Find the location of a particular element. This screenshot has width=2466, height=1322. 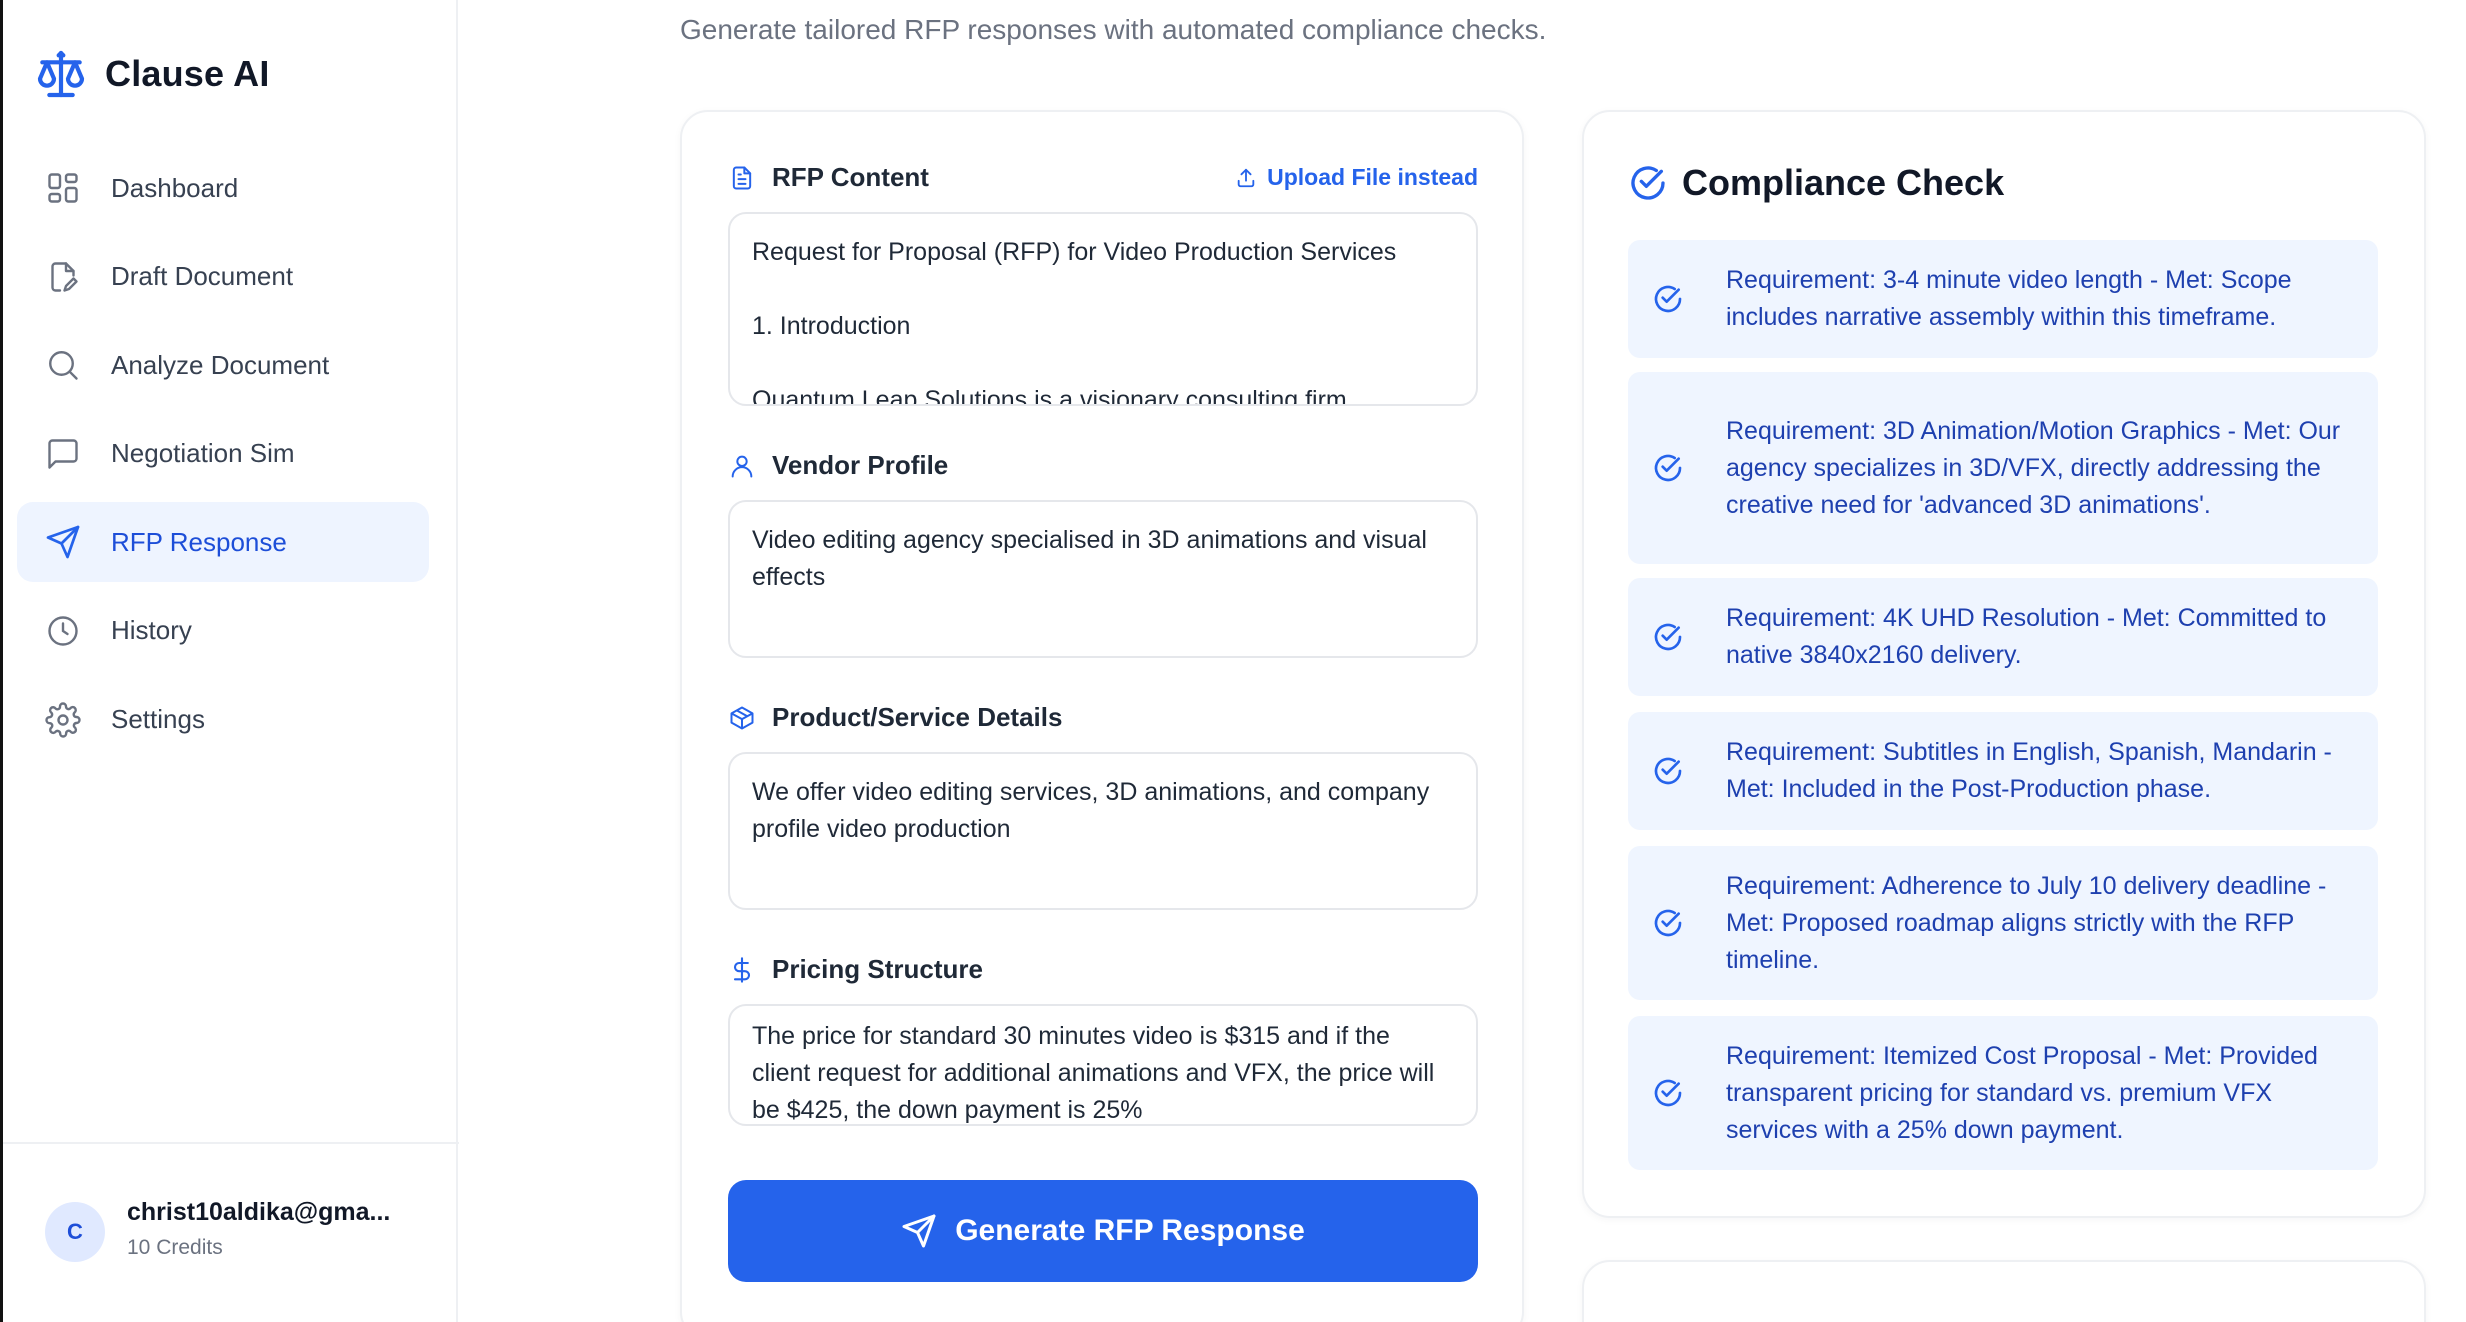

upload-icon is located at coordinates (1246, 177).